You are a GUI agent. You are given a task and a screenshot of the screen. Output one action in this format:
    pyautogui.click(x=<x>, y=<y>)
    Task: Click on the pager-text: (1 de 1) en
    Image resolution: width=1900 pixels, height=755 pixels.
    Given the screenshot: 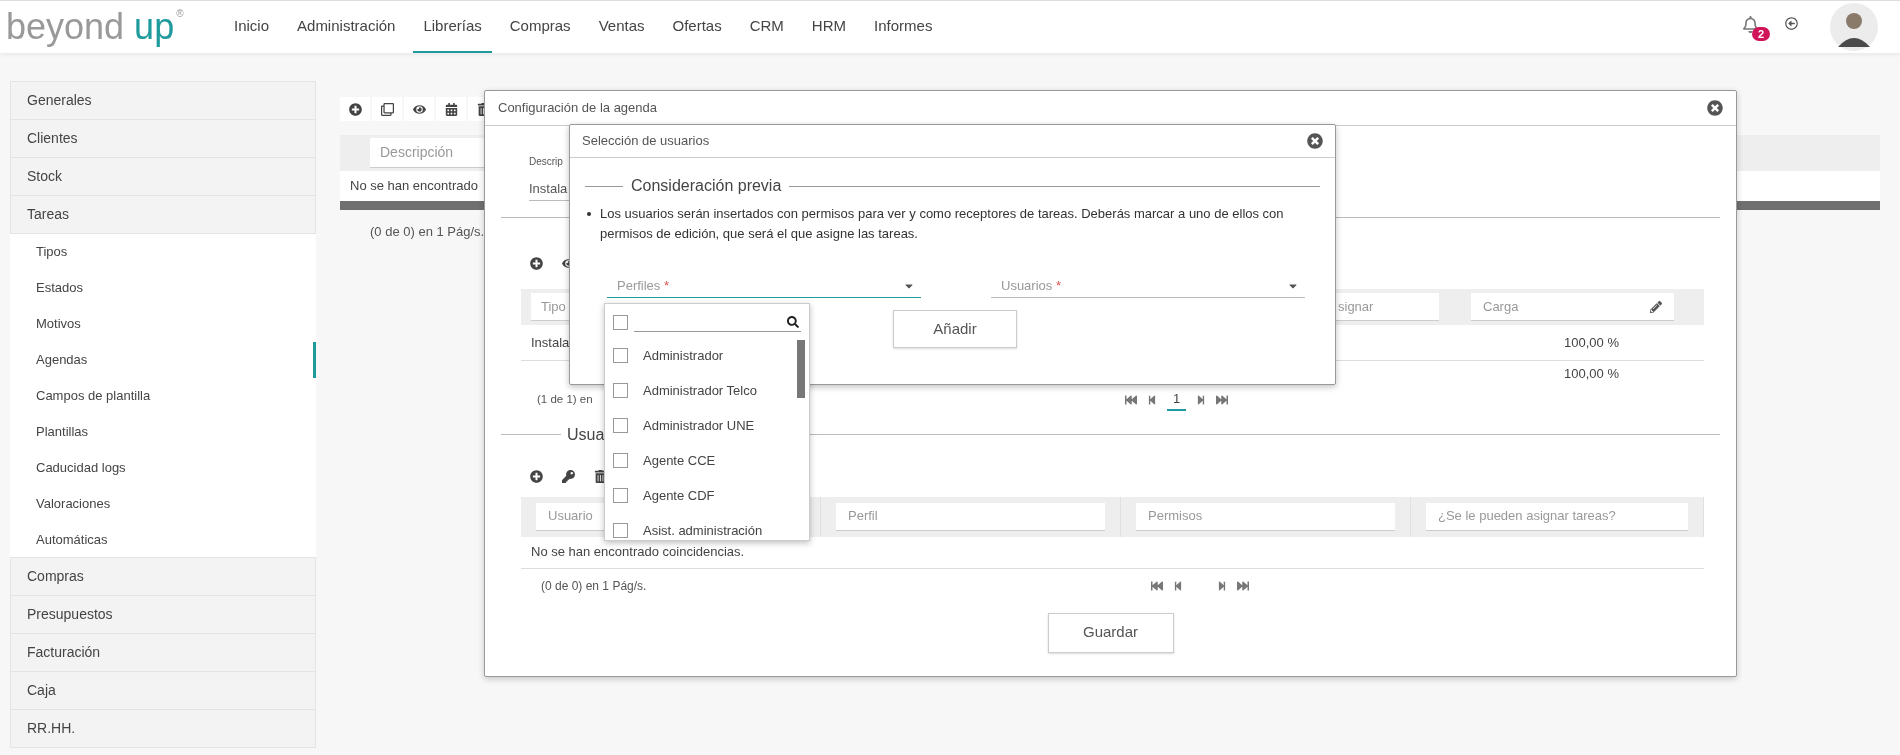 What is the action you would take?
    pyautogui.click(x=565, y=400)
    